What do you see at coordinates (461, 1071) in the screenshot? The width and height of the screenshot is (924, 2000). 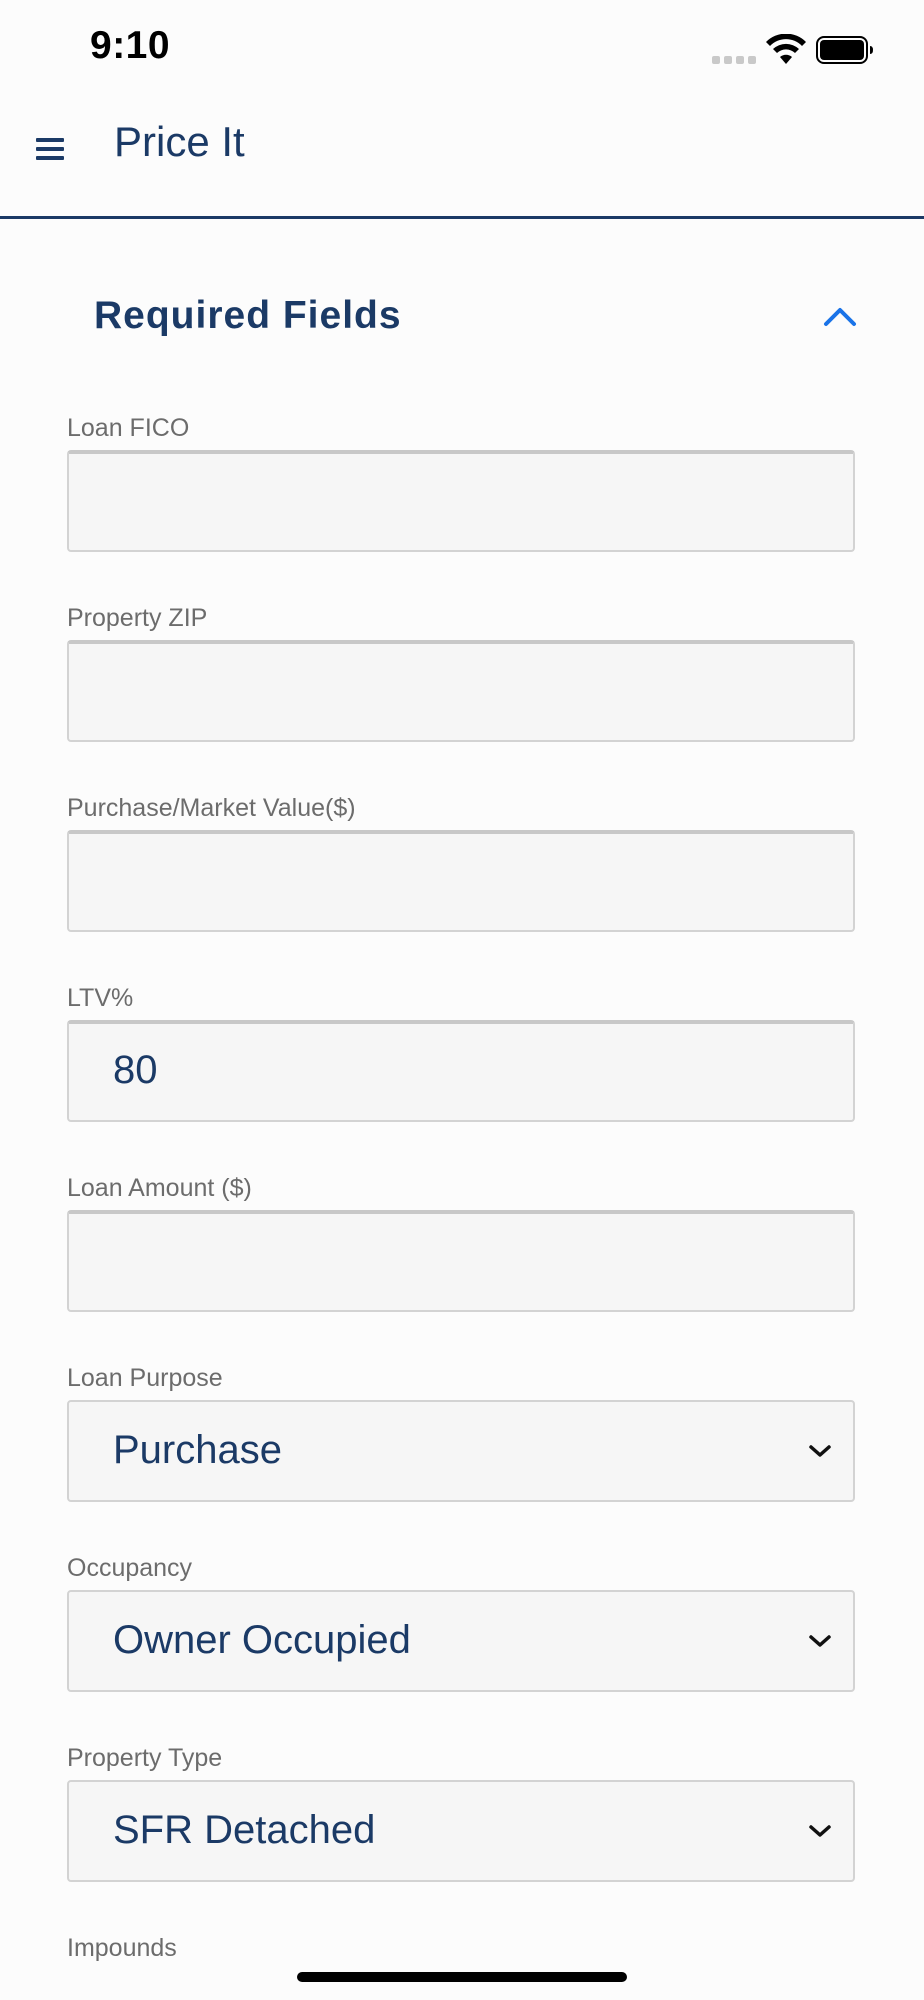 I see `ltv-input: 80` at bounding box center [461, 1071].